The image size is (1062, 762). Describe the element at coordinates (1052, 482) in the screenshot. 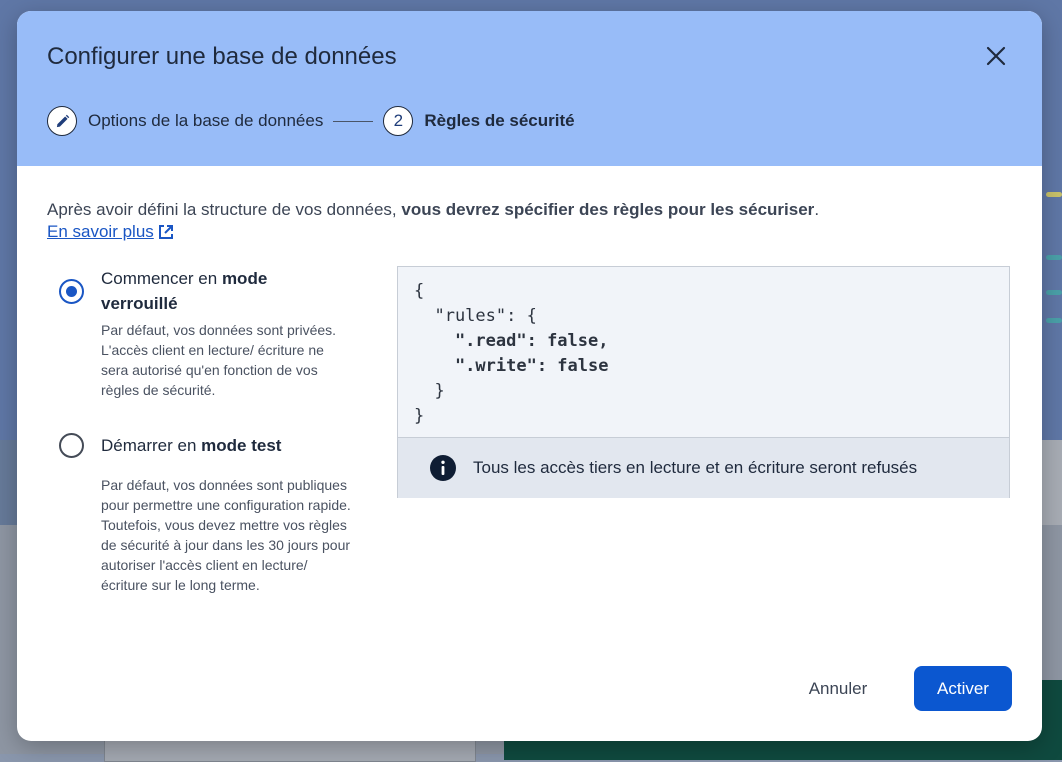

I see `backdrop-card` at that location.